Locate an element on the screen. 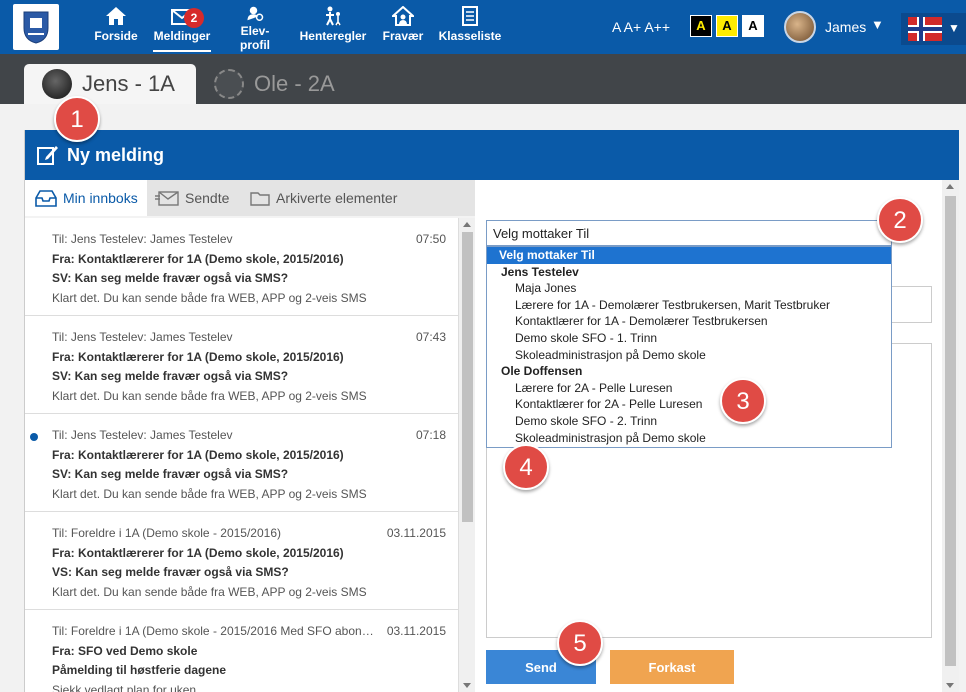 The width and height of the screenshot is (966, 692). tab-student-ole: Ole - 2A is located at coordinates (274, 84).